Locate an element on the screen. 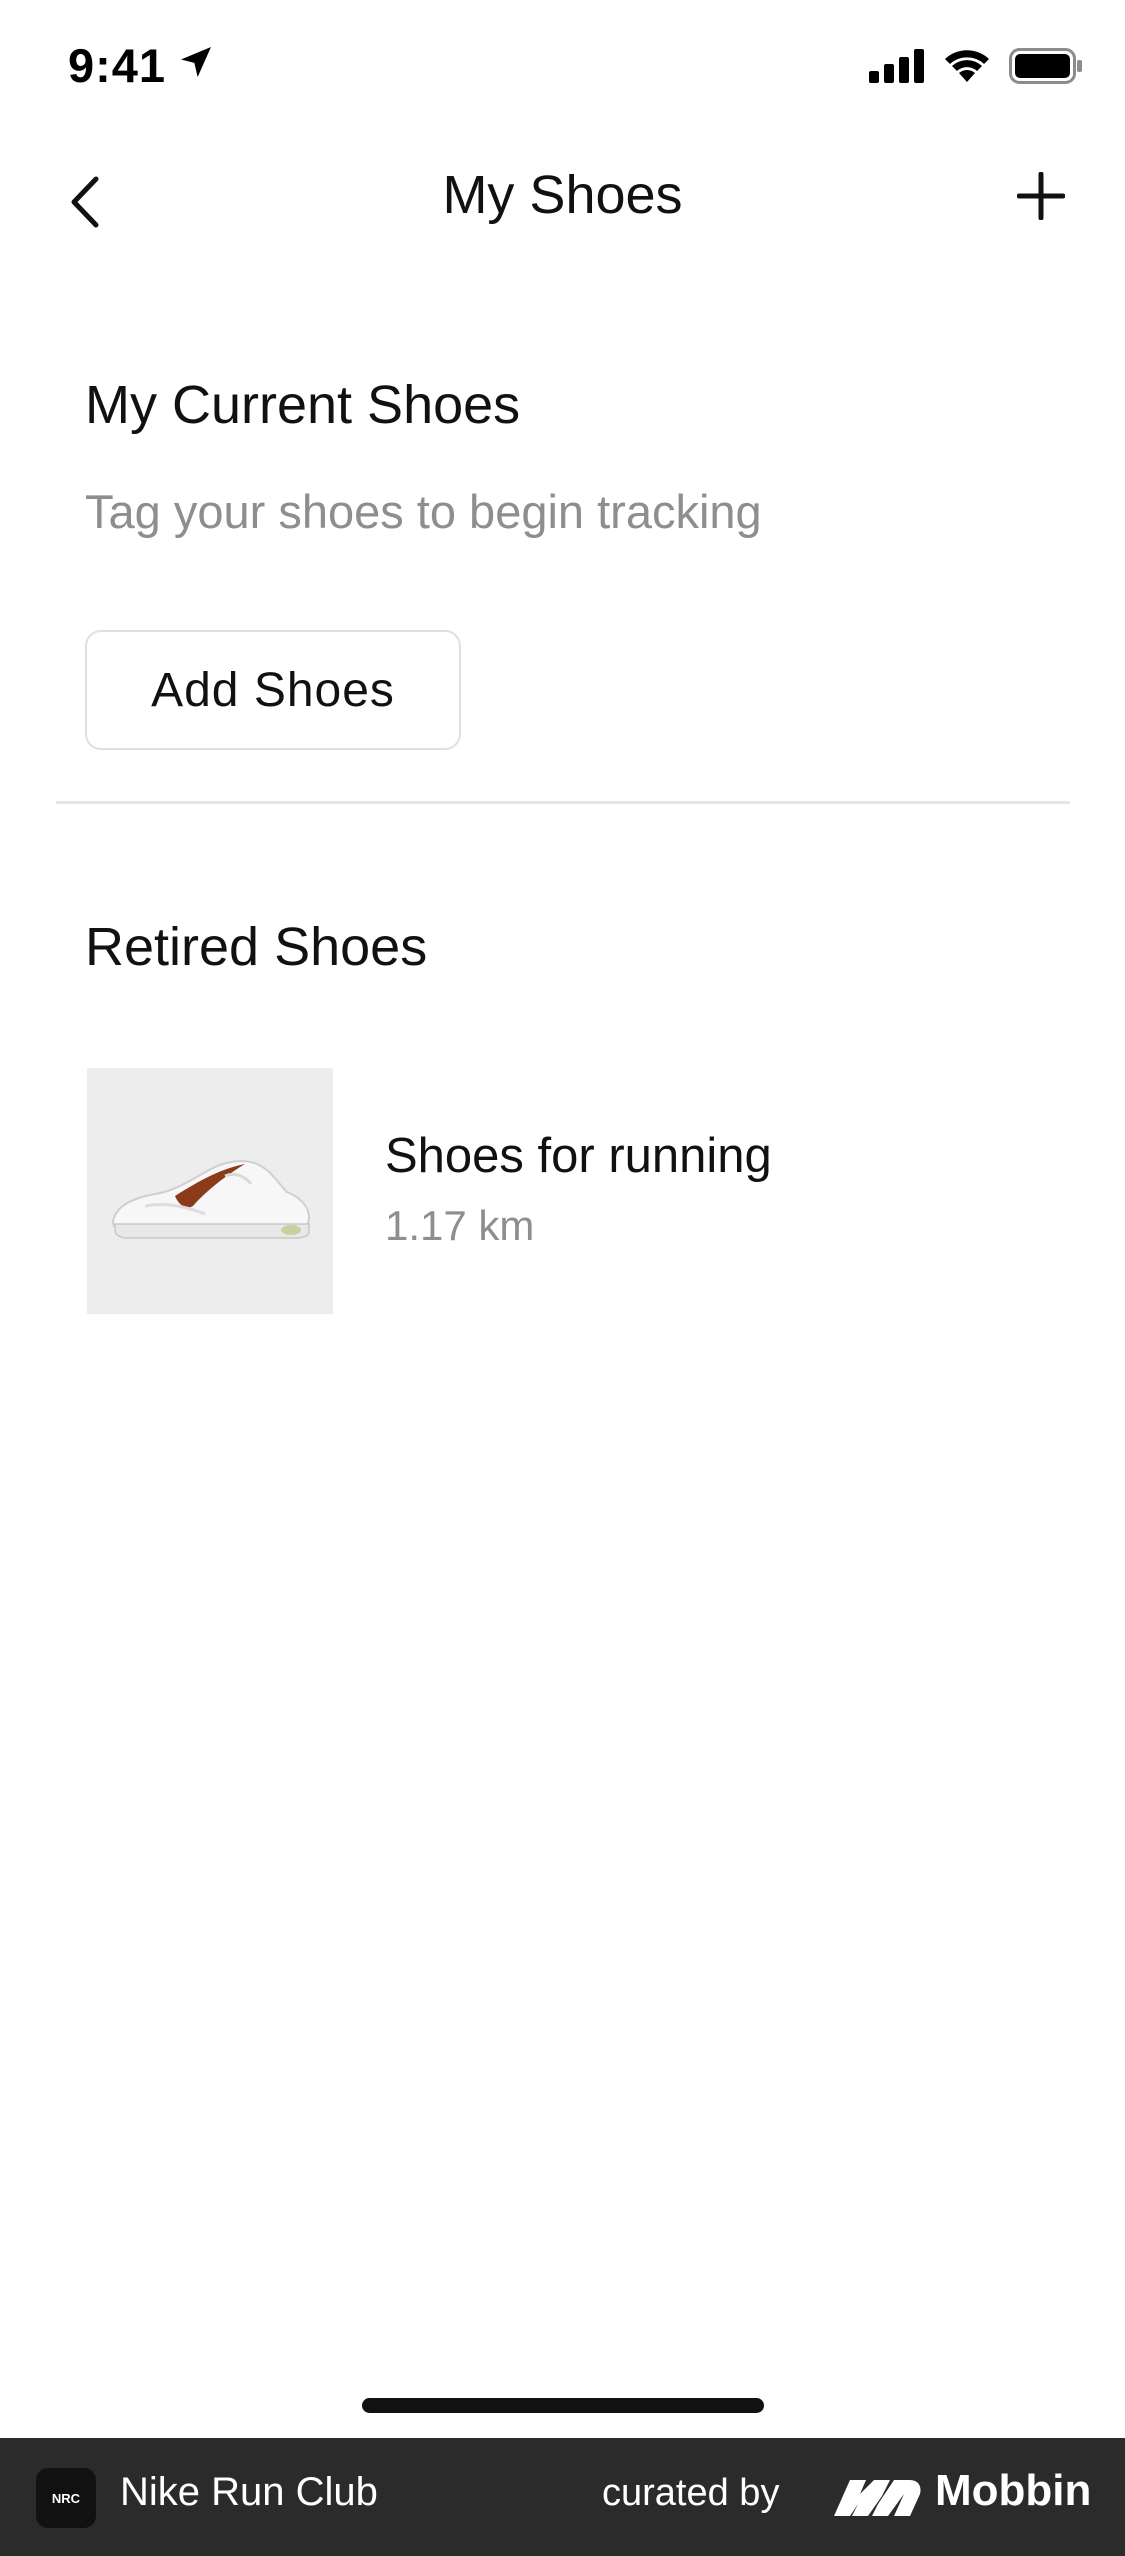 The image size is (1125, 2556). current-shoes-subtitle: Tag your shoes to begin tracking is located at coordinates (423, 511).